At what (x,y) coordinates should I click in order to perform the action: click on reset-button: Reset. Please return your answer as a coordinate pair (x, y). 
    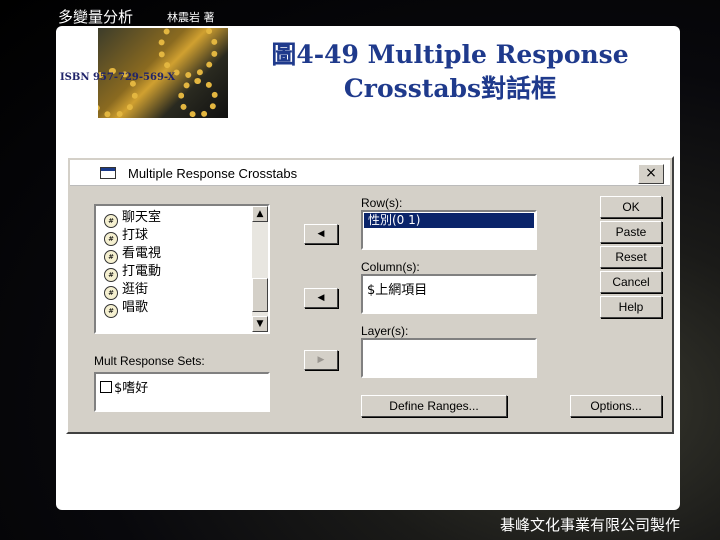
    Looking at the image, I should click on (631, 257).